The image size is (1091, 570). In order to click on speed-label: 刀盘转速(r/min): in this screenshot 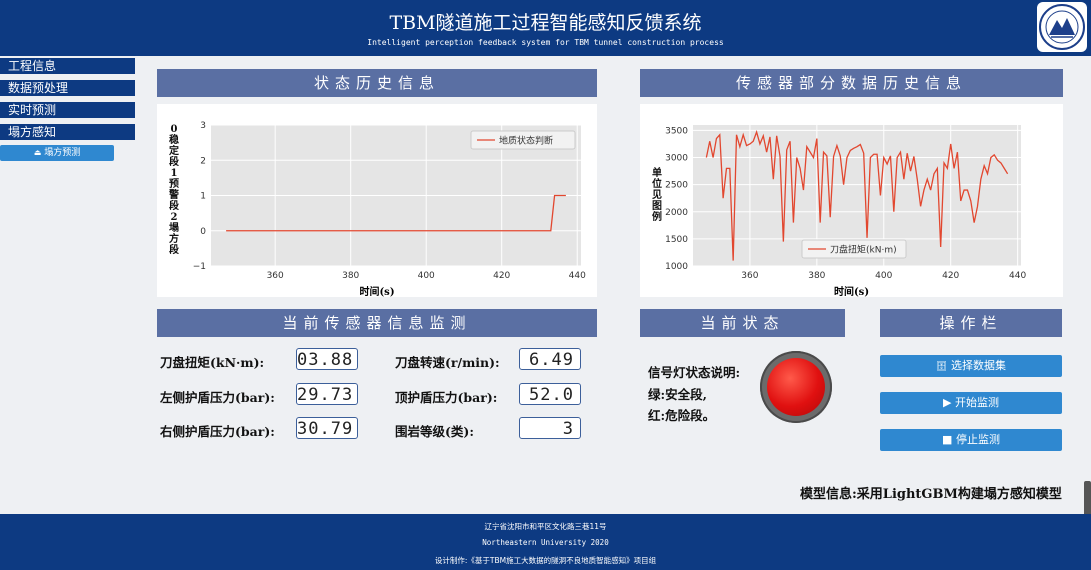, I will do `click(447, 362)`.